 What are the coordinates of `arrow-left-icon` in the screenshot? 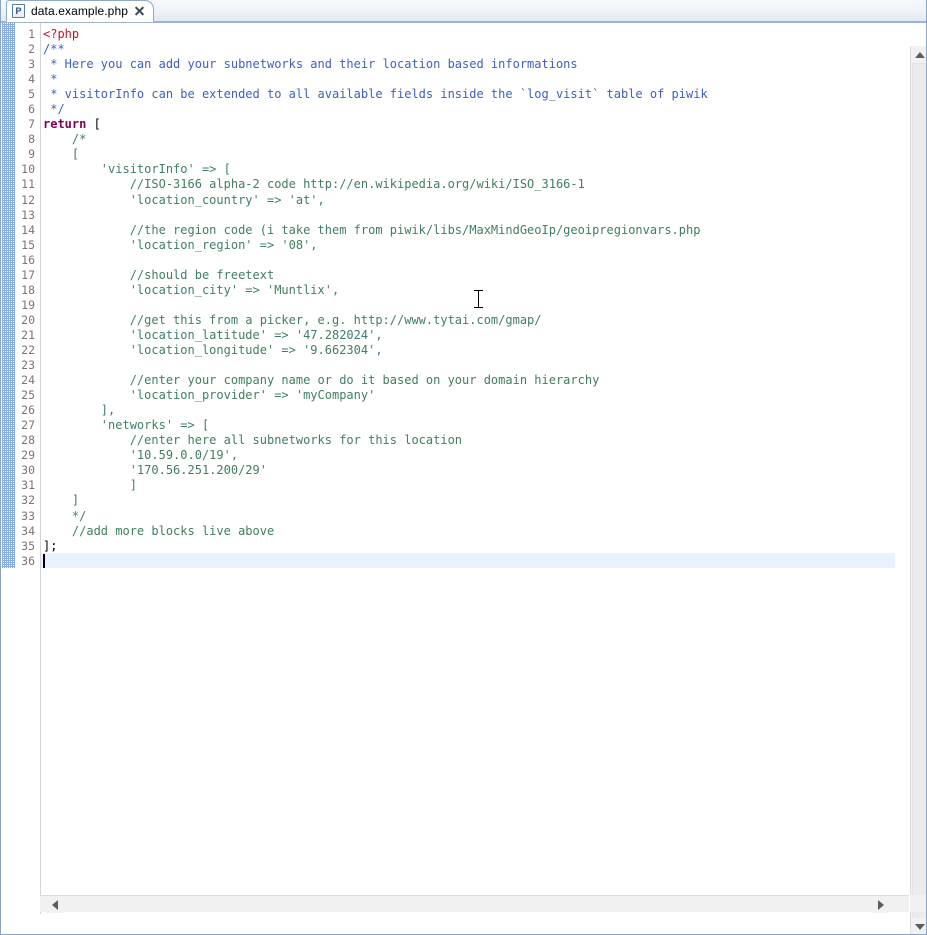 It's located at (54, 904).